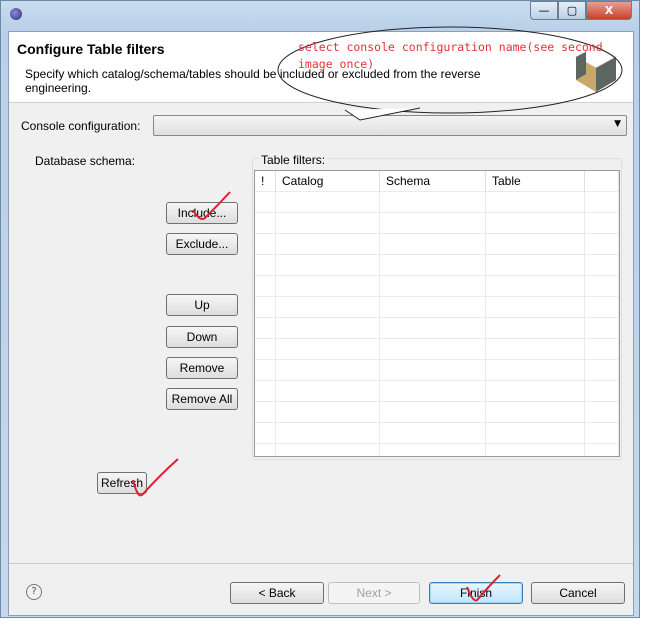  Describe the element at coordinates (572, 10) in the screenshot. I see `maximize-button: ▢` at that location.